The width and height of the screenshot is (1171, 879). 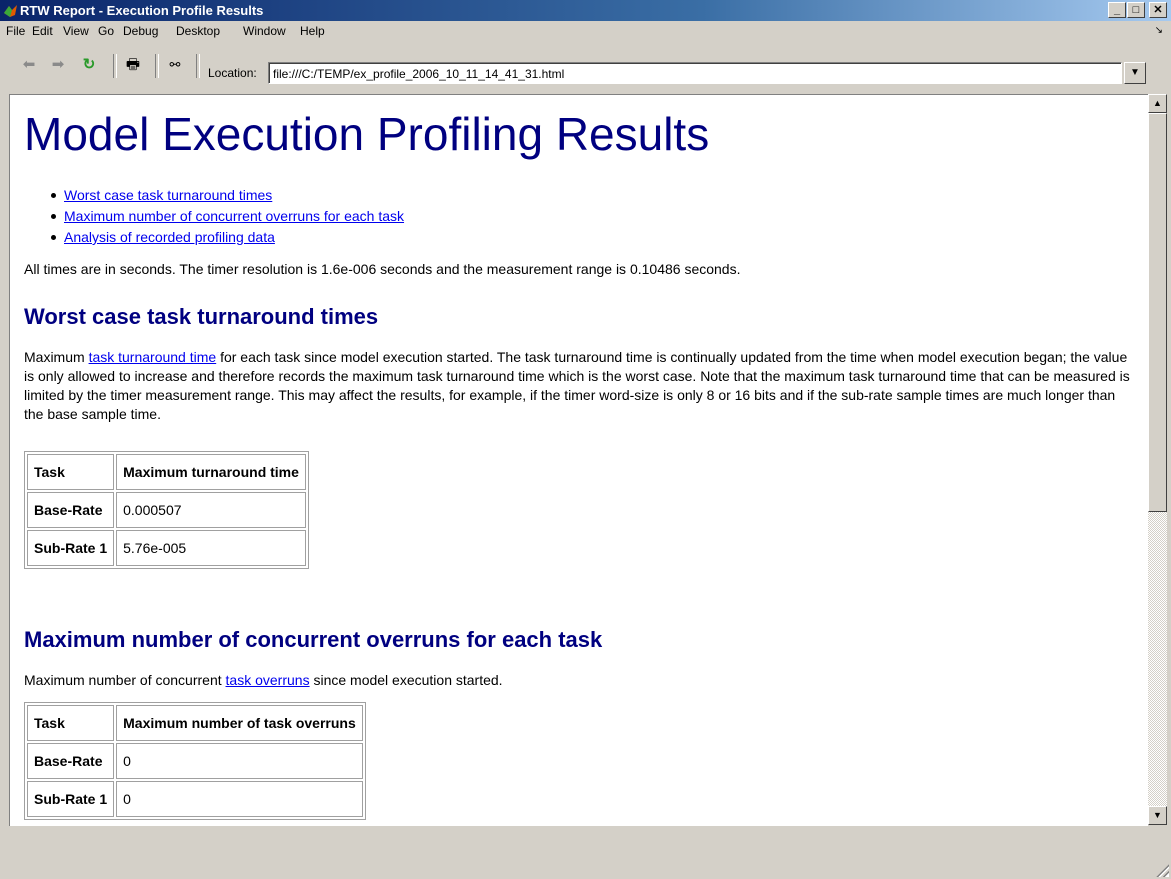 What do you see at coordinates (168, 195) in the screenshot?
I see `toc-link-worst-case: Worst case task turnaround times` at bounding box center [168, 195].